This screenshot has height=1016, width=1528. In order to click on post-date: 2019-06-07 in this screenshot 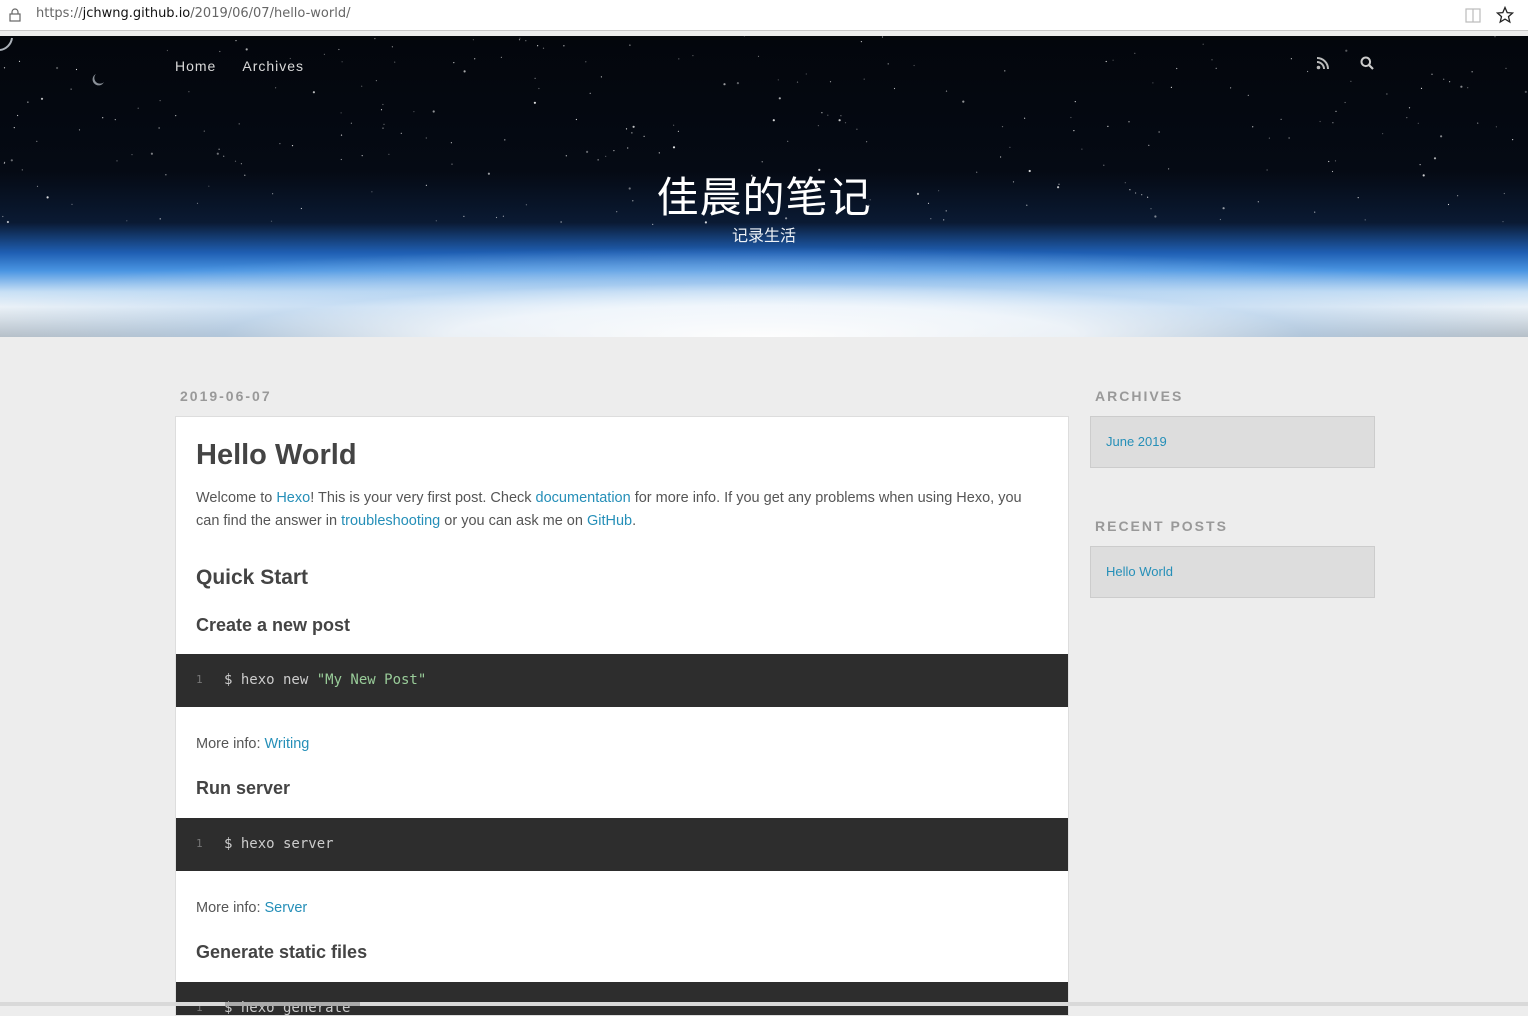, I will do `click(226, 396)`.